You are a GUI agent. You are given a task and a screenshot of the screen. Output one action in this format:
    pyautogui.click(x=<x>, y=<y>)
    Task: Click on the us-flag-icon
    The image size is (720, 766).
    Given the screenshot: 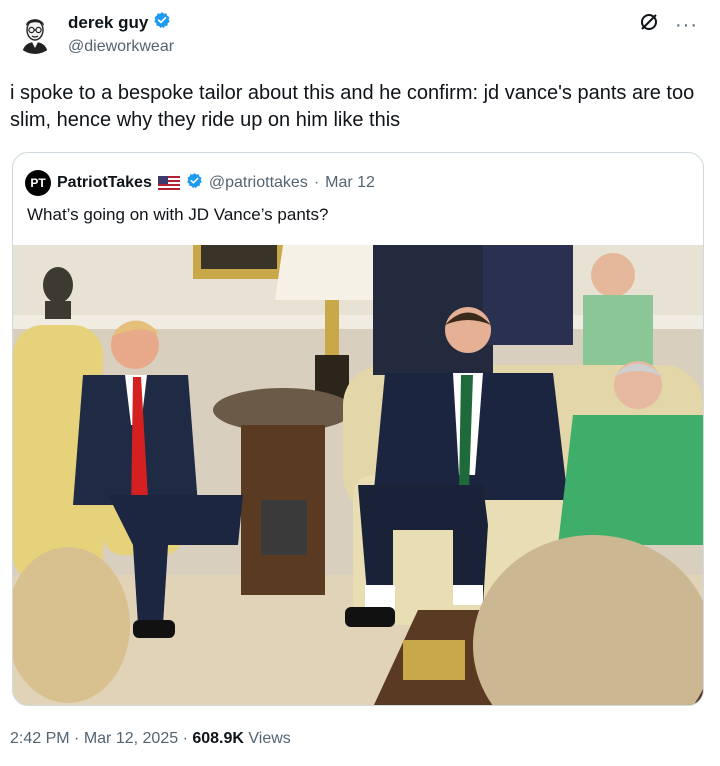 What is the action you would take?
    pyautogui.click(x=168, y=183)
    